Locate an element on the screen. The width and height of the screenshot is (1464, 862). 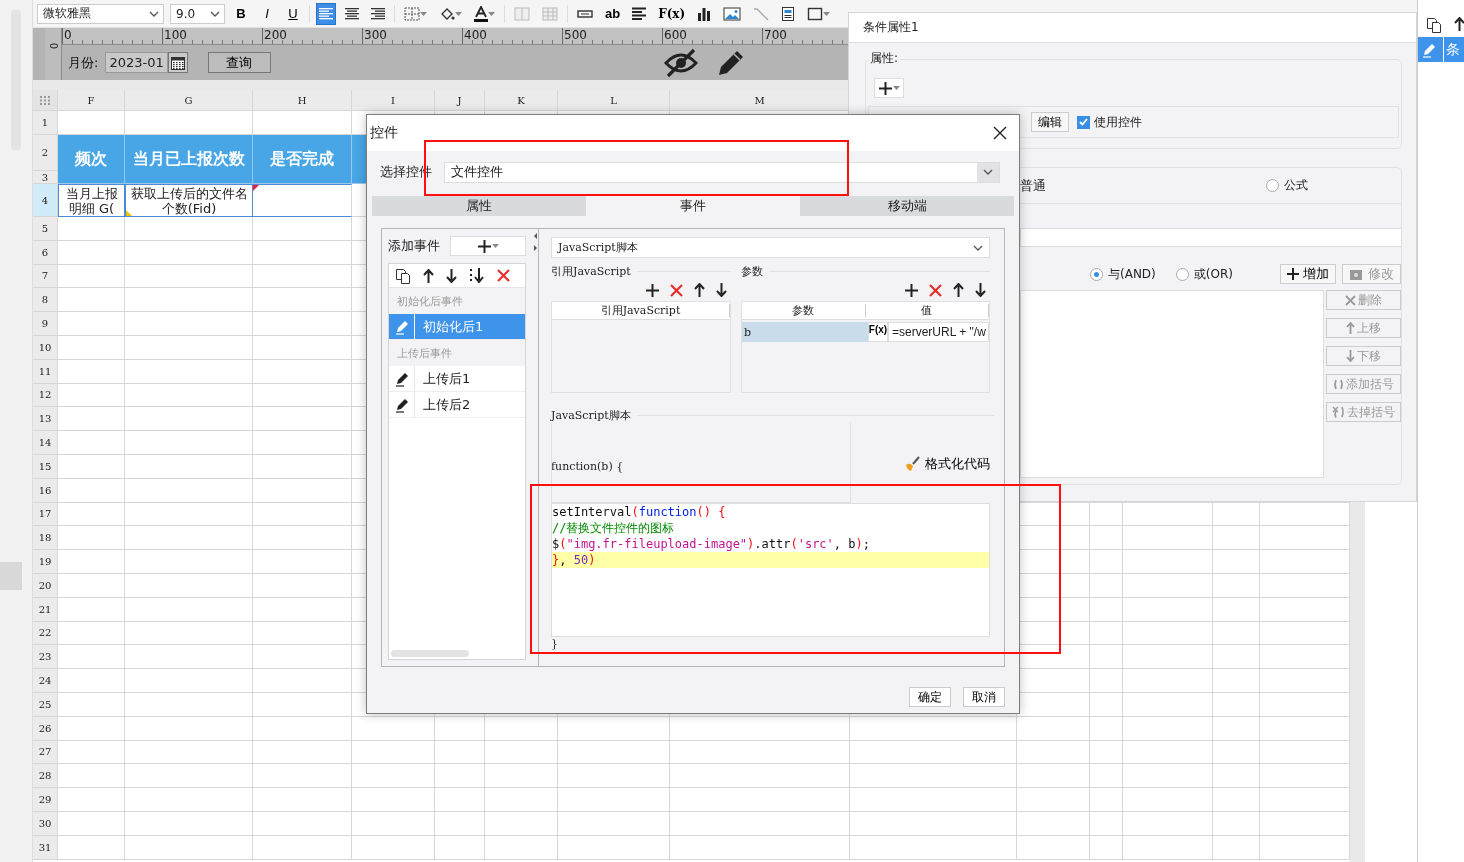
calendar-button is located at coordinates (177, 62).